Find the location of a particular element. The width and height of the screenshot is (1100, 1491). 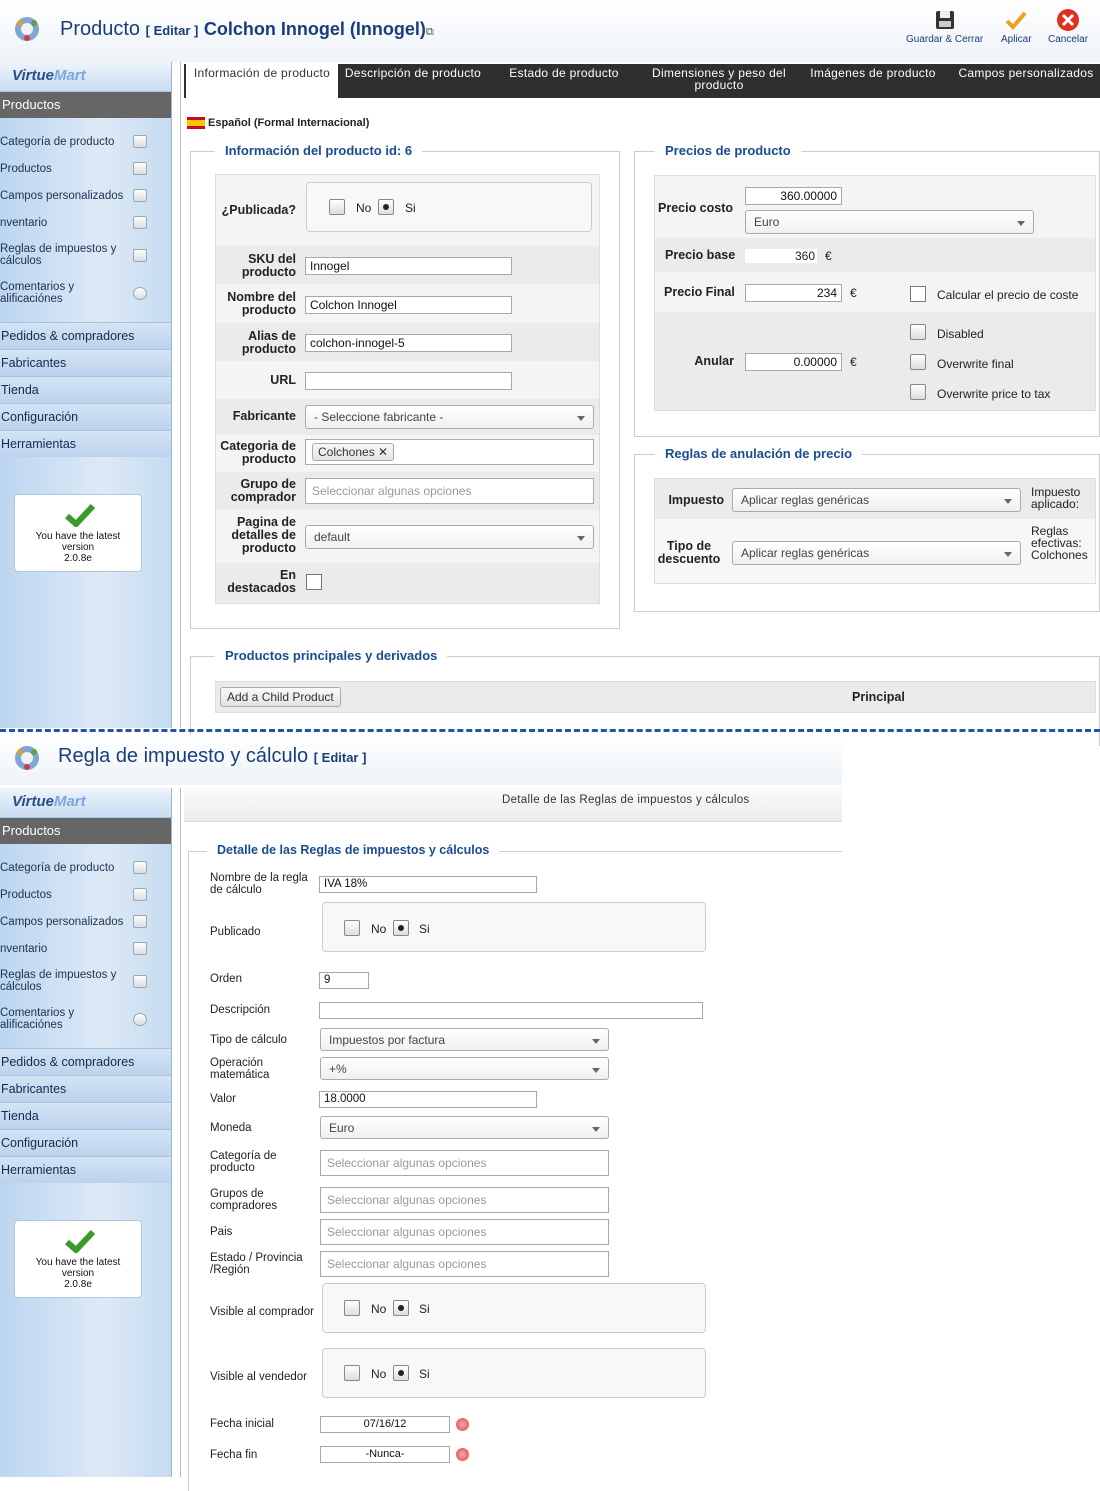

group-label: Grupo de comprador is located at coordinates (263, 490).